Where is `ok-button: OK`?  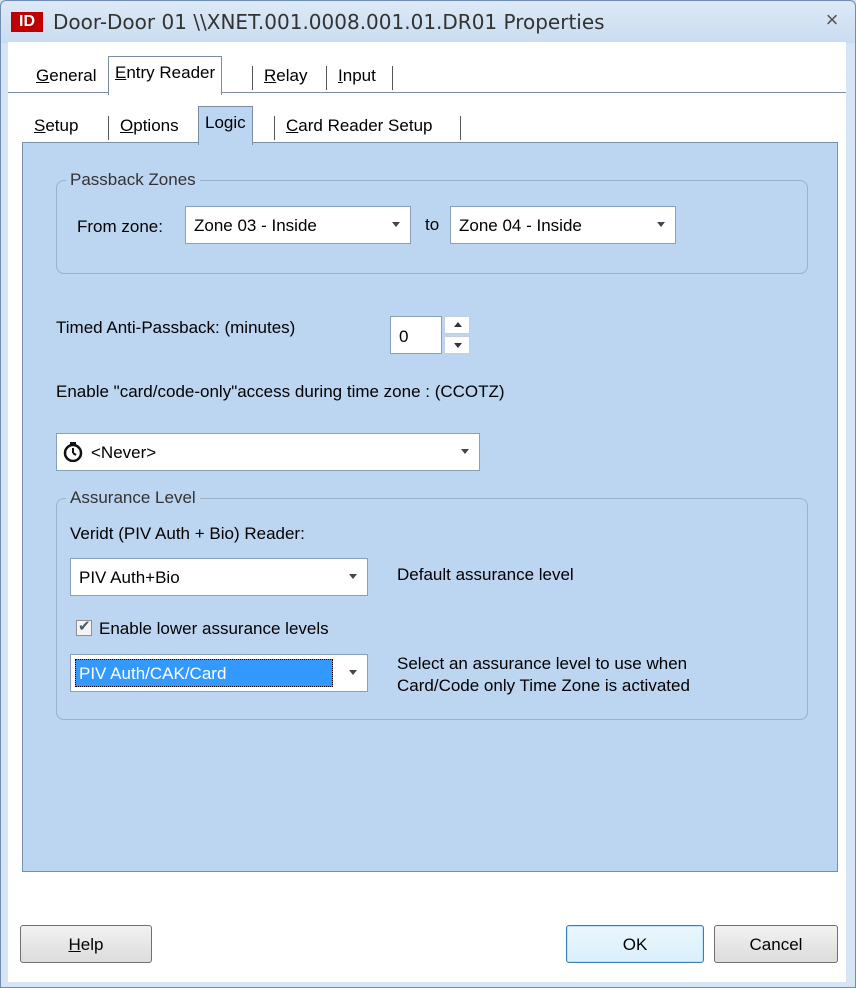 ok-button: OK is located at coordinates (635, 944).